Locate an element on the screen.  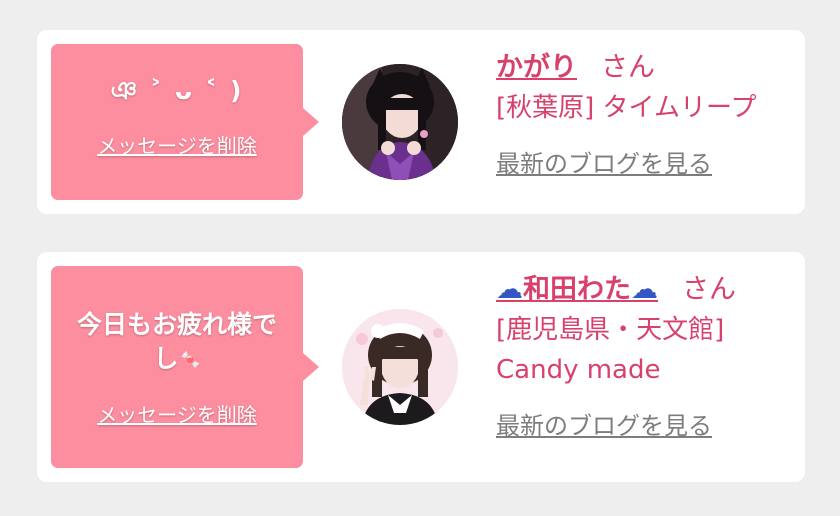
name-row: かがり さん is located at coordinates (646, 68).